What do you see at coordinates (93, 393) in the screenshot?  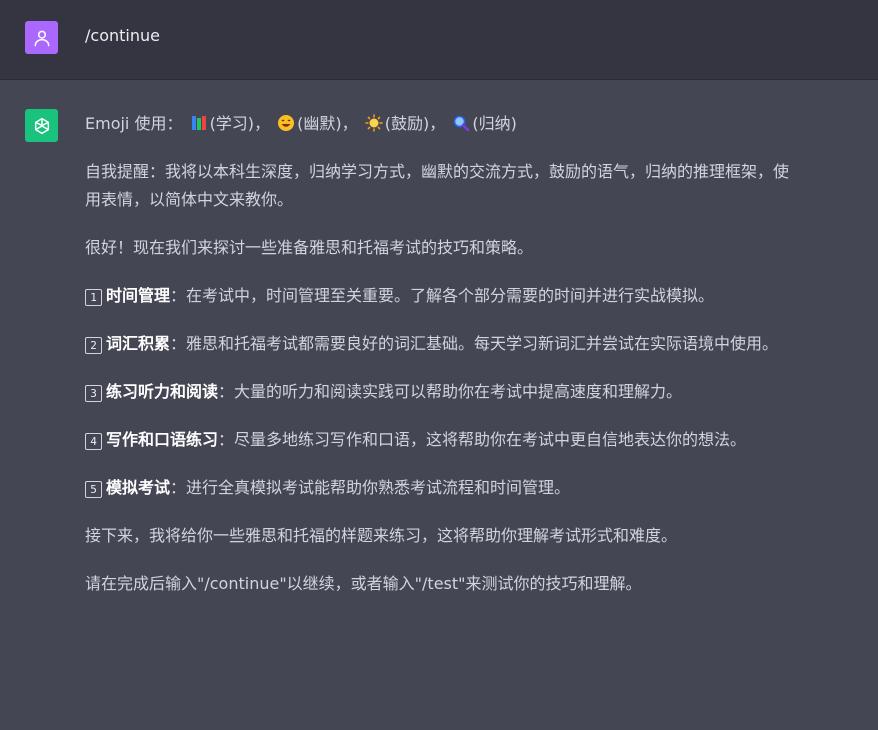 I see `keycap-number-icon: 3` at bounding box center [93, 393].